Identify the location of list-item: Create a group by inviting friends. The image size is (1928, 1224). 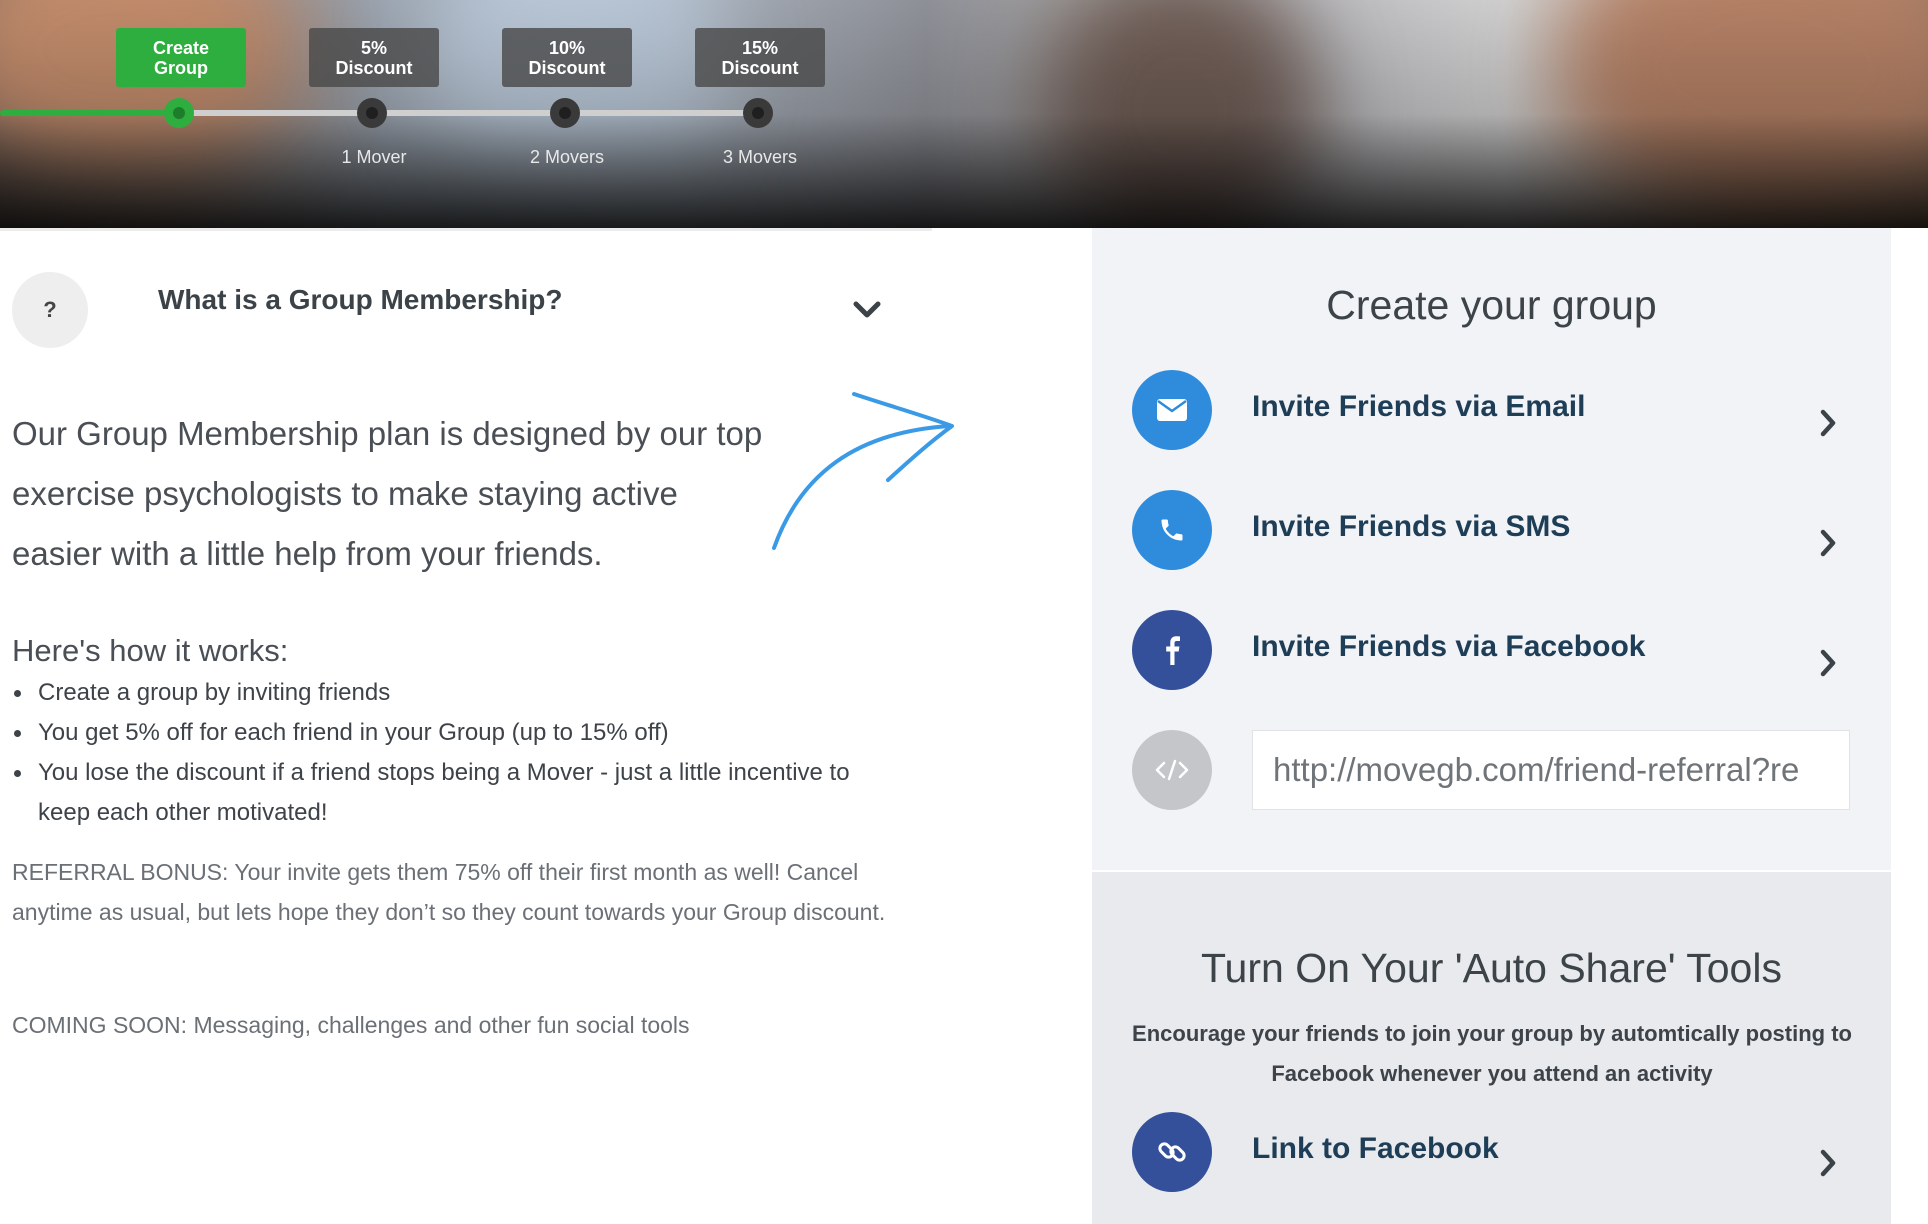
(452, 693).